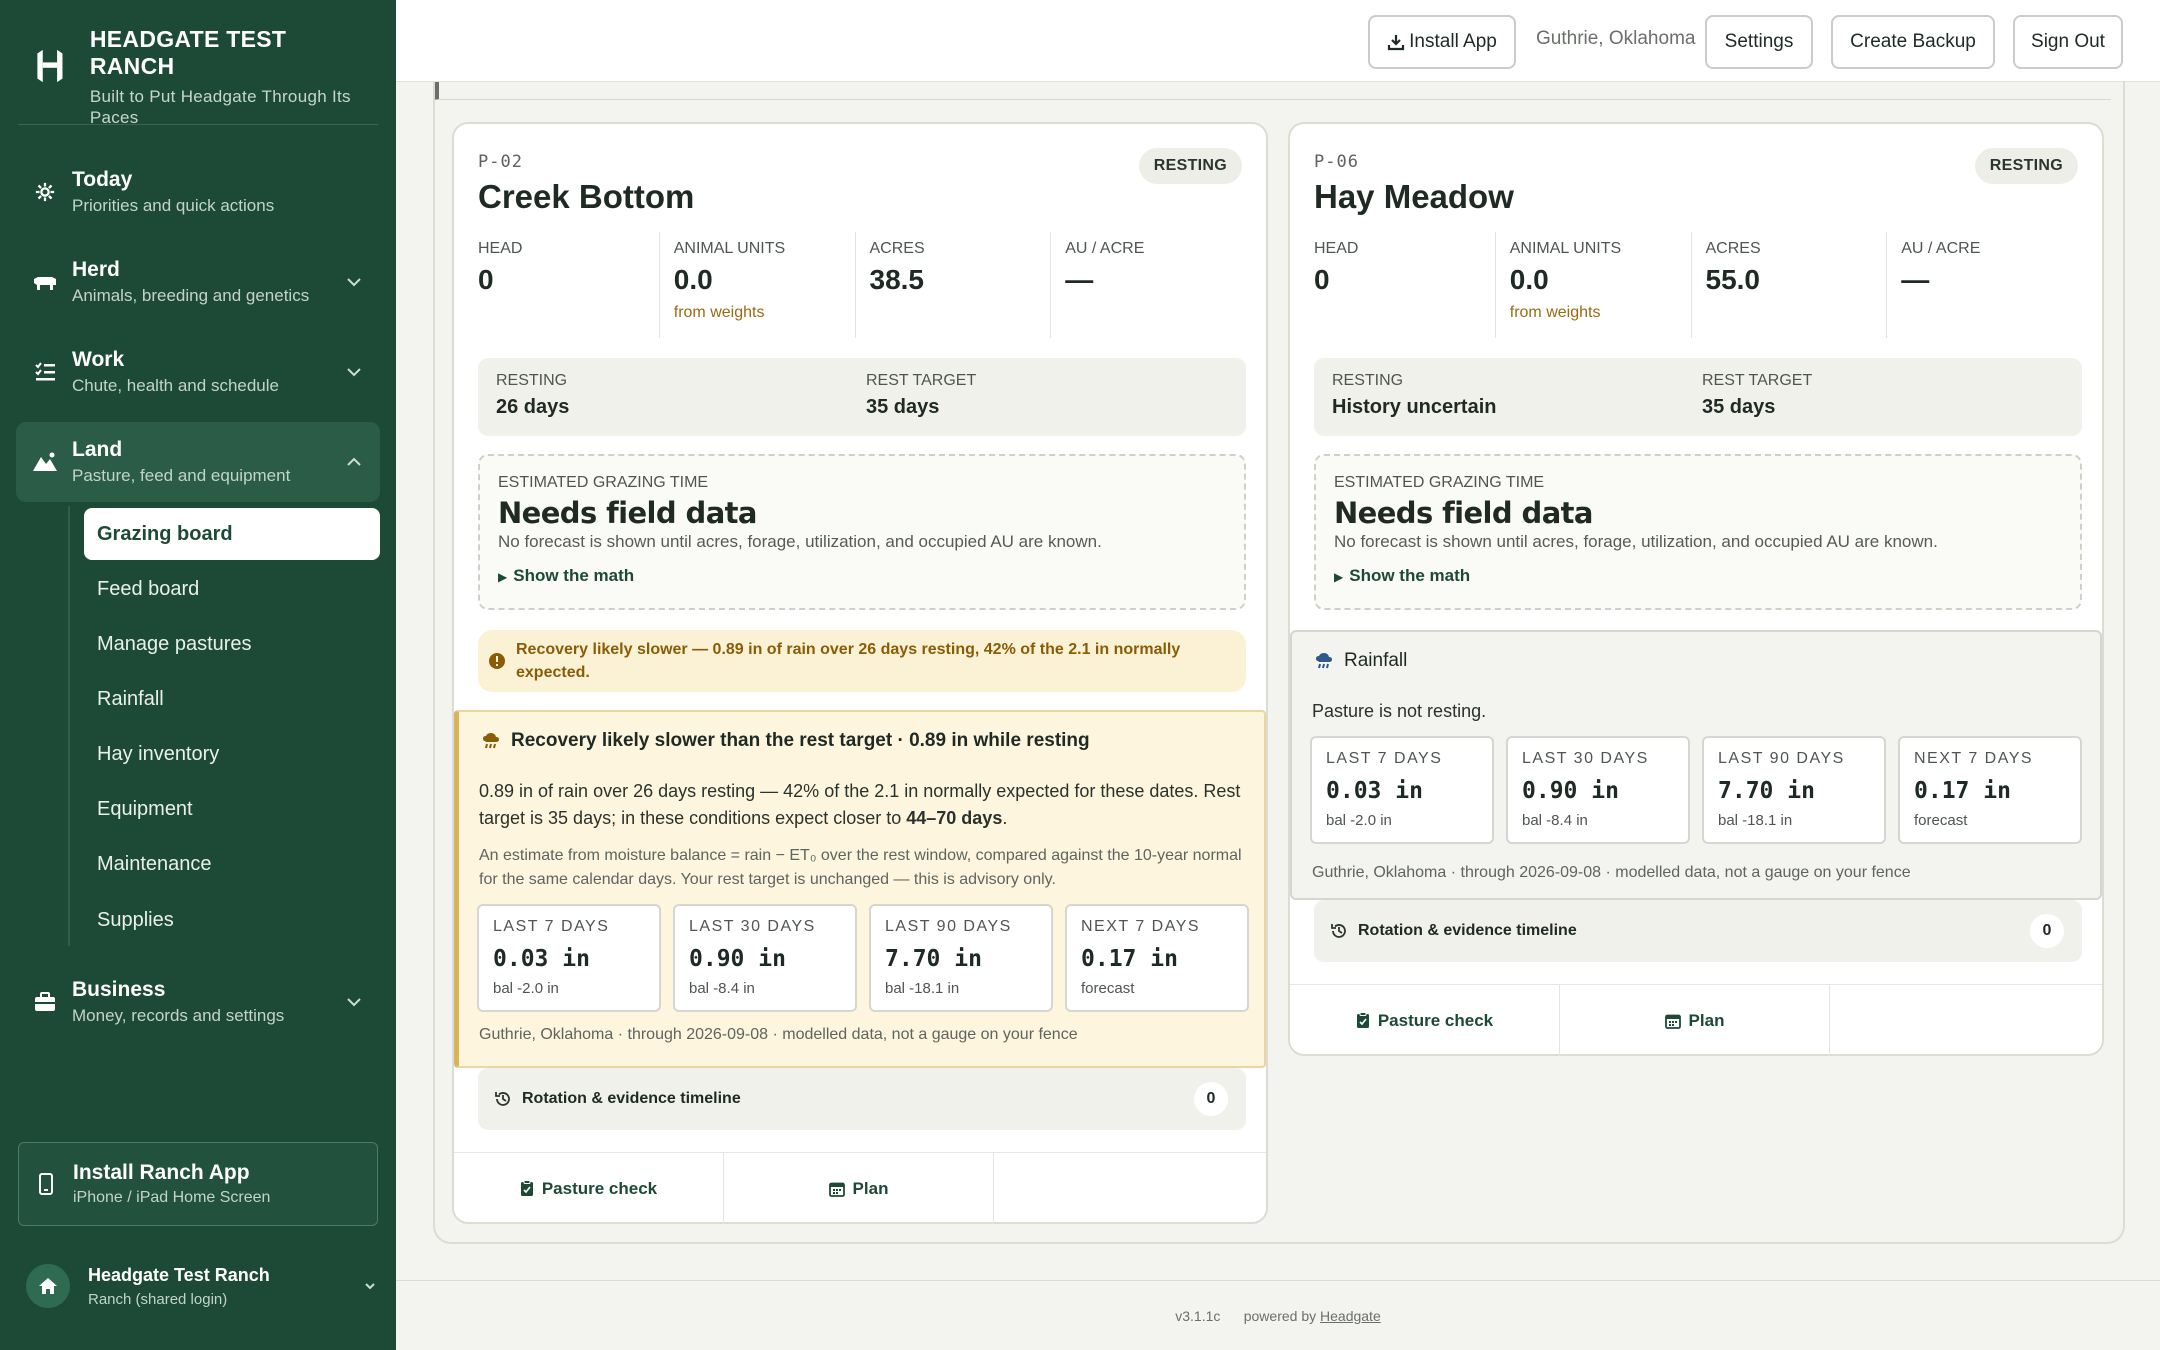 The image size is (2160, 1350). Describe the element at coordinates (232, 809) in the screenshot. I see `subnav-equipment: Equipment` at that location.